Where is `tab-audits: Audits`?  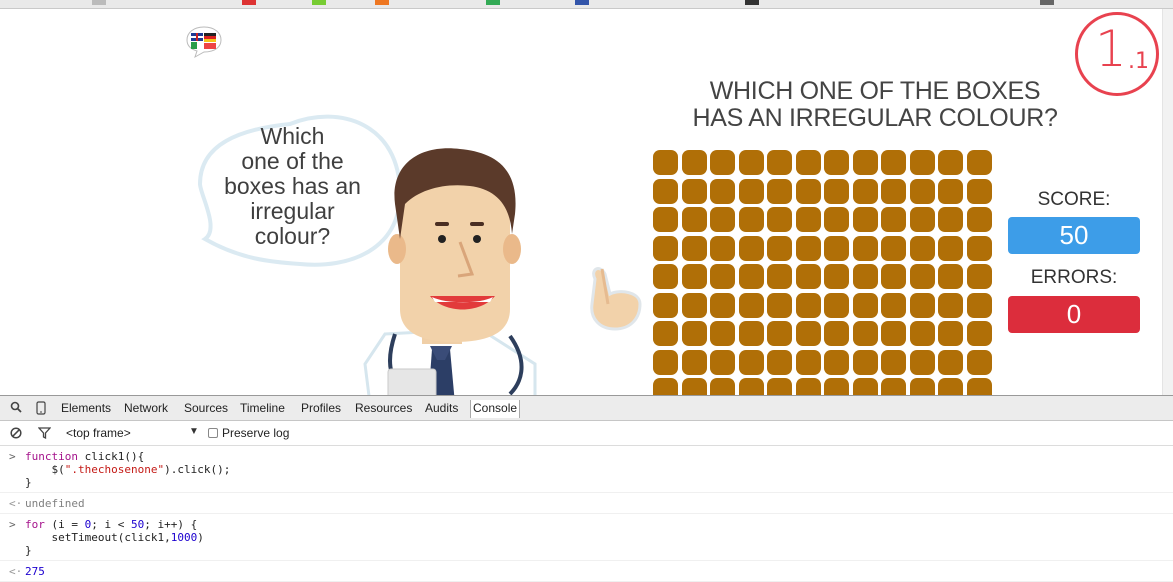 tab-audits: Audits is located at coordinates (441, 408).